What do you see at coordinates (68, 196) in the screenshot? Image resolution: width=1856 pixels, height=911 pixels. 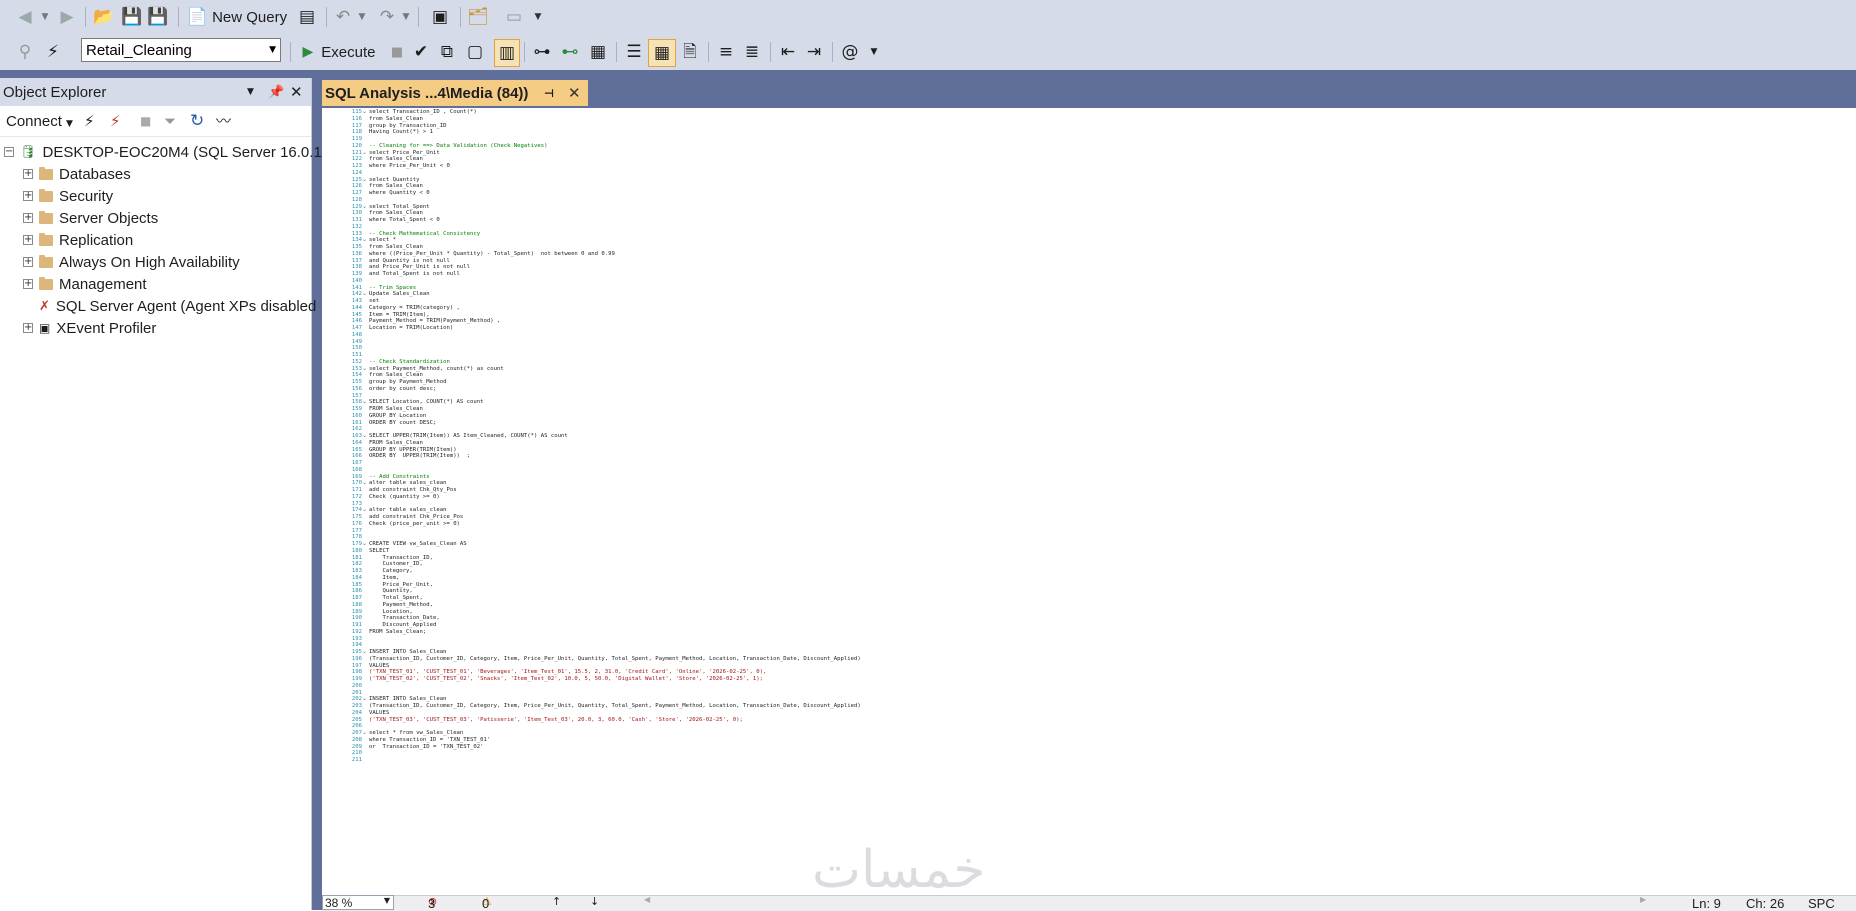 I see `tree-node-security: + Security` at bounding box center [68, 196].